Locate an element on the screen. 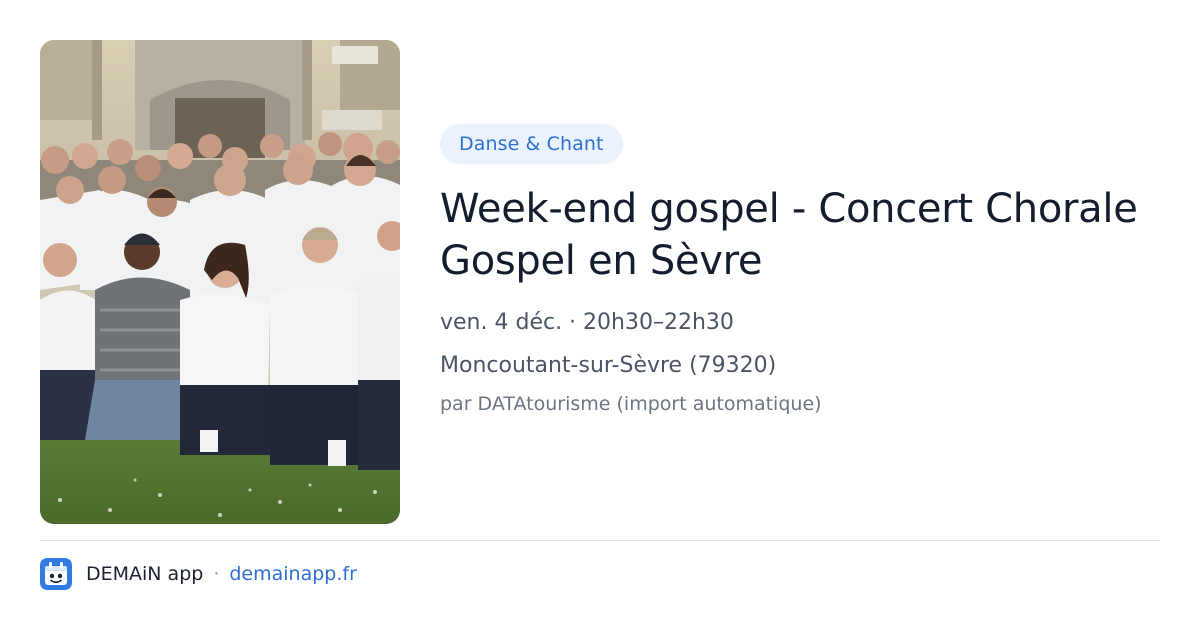  footer-divider is located at coordinates (600, 540).